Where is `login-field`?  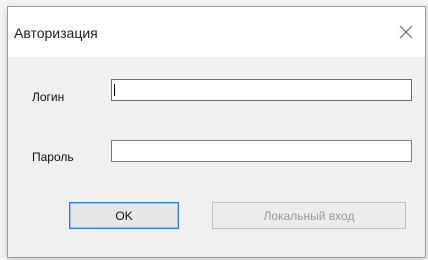
login-field is located at coordinates (261, 90).